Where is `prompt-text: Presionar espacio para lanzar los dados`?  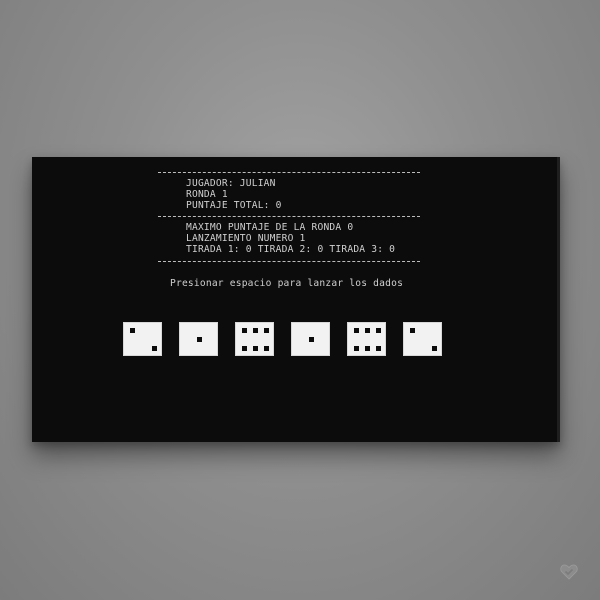
prompt-text: Presionar espacio para lanzar los dados is located at coordinates (287, 283).